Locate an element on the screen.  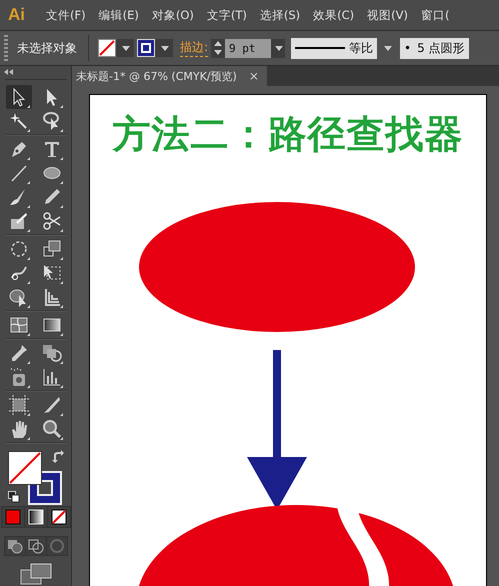
lasso-icon is located at coordinates (52, 121).